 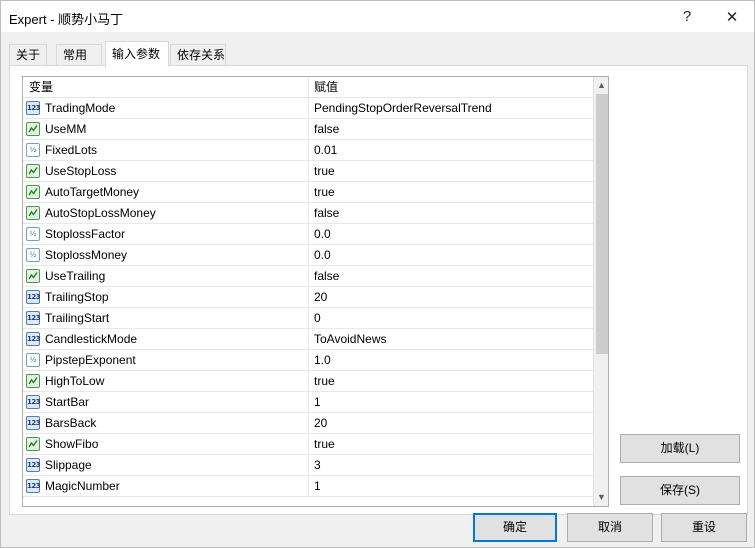 I want to click on parameter-name: CandlestickMode, so click(x=91, y=339).